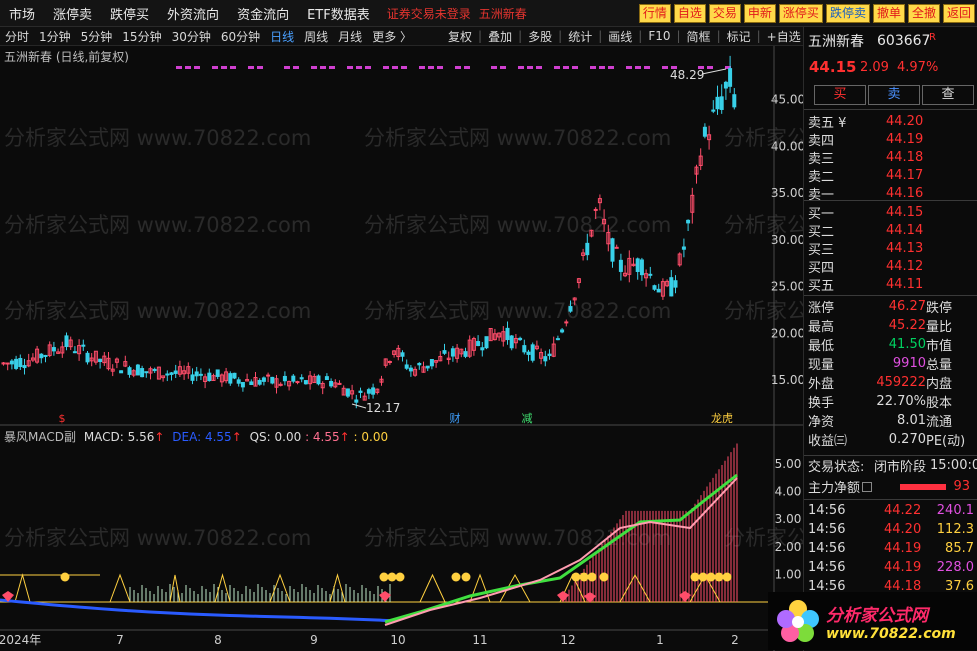 The height and width of the screenshot is (651, 977). I want to click on top-button-3: 申新, so click(759, 13).